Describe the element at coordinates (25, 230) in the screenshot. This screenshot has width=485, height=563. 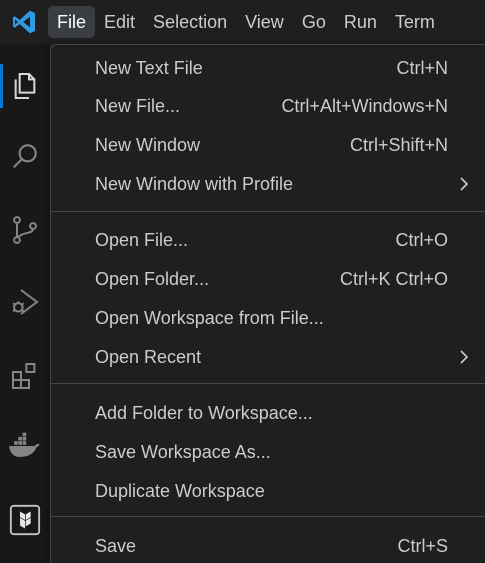
I see `source-control-icon` at that location.